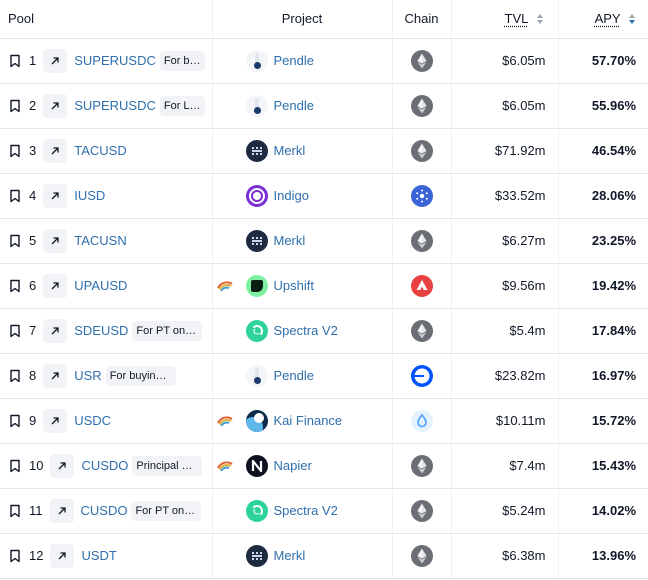 The image size is (648, 580). I want to click on project-cell: Indigo, so click(302, 196).